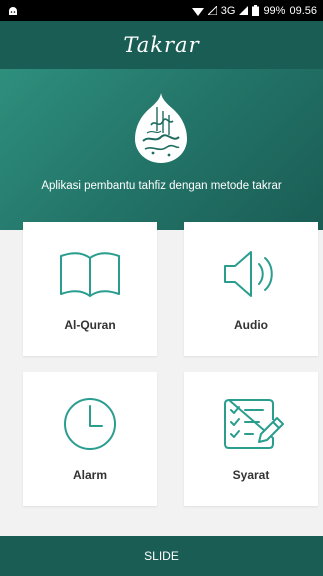 Image resolution: width=323 pixels, height=576 pixels. I want to click on signal-icon, so click(244, 10).